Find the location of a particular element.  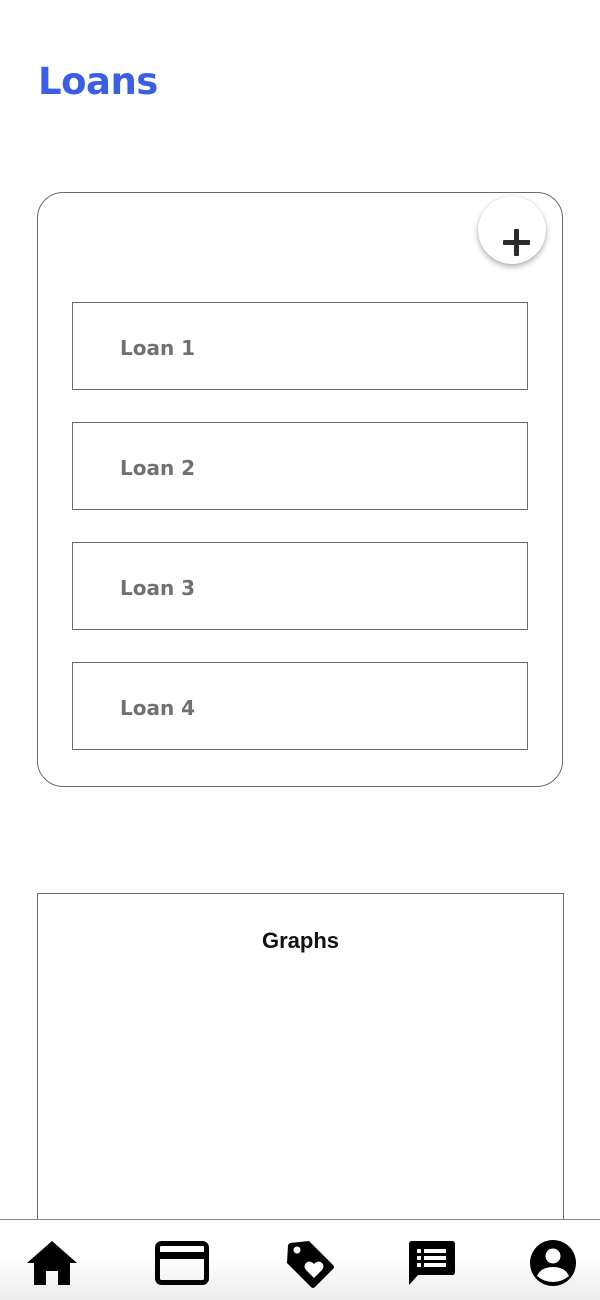

tag-heart-icon is located at coordinates (310, 1264).